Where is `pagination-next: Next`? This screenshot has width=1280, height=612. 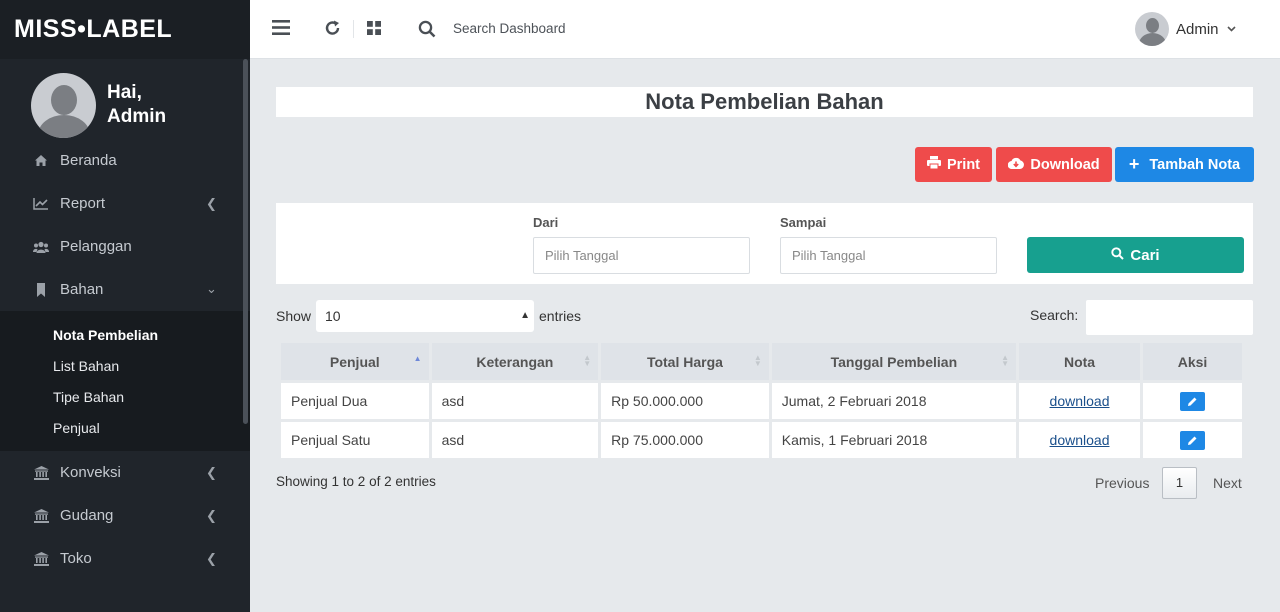 pagination-next: Next is located at coordinates (1227, 483).